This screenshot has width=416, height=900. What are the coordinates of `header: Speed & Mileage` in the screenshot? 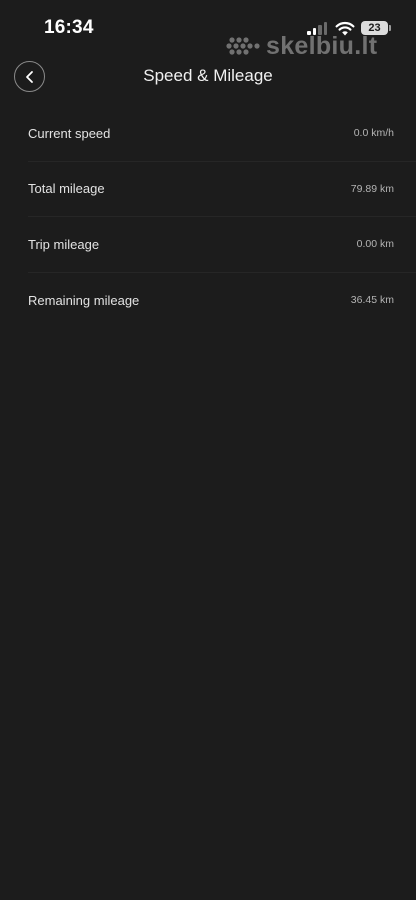 It's located at (208, 77).